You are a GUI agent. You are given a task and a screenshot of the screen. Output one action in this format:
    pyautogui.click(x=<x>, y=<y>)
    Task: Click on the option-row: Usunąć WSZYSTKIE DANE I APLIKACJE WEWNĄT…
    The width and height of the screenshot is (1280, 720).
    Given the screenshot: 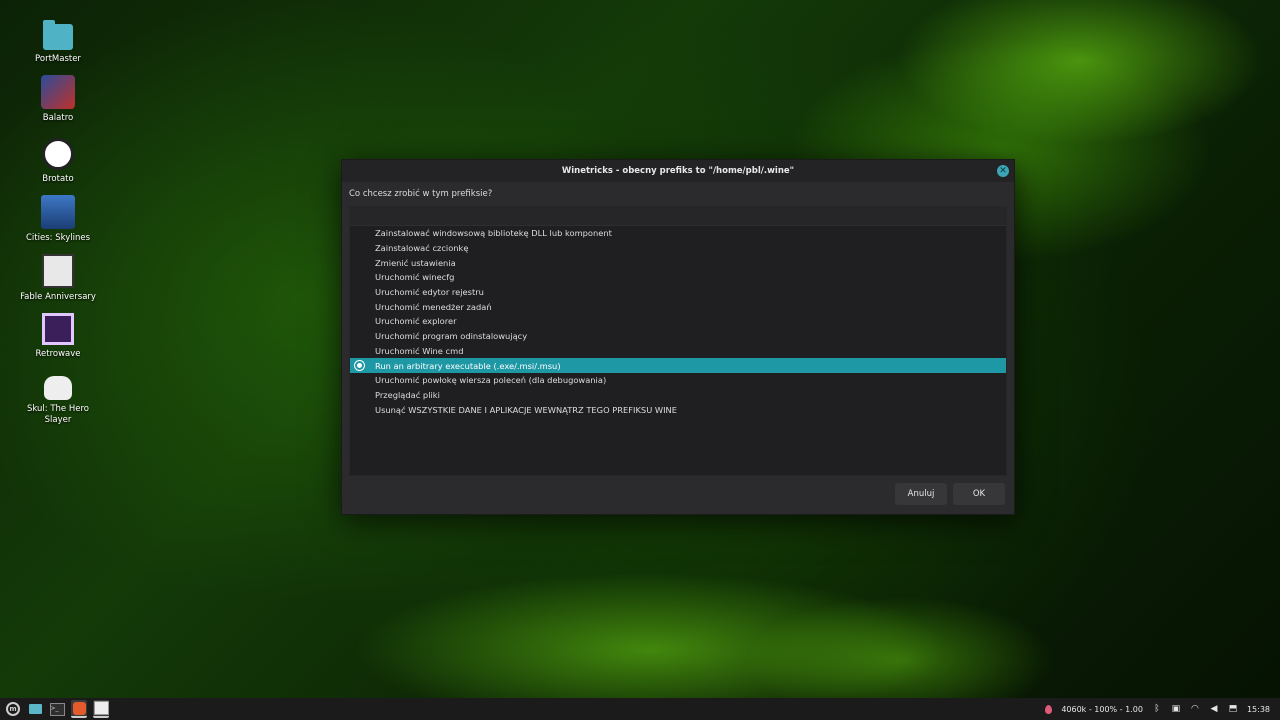 What is the action you would take?
    pyautogui.click(x=678, y=409)
    